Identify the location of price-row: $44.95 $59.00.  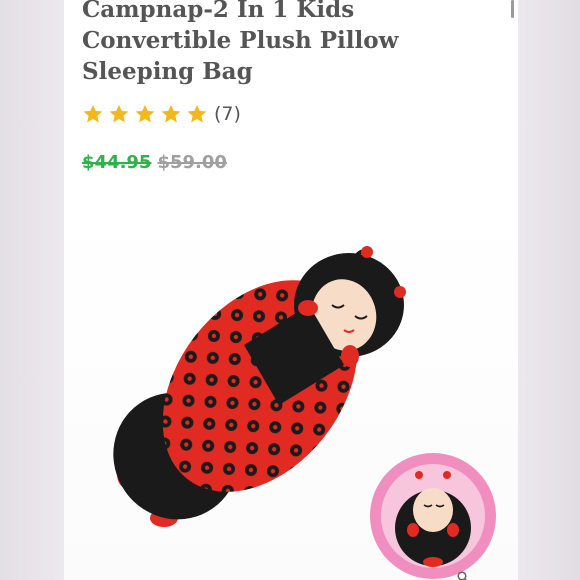
(154, 162).